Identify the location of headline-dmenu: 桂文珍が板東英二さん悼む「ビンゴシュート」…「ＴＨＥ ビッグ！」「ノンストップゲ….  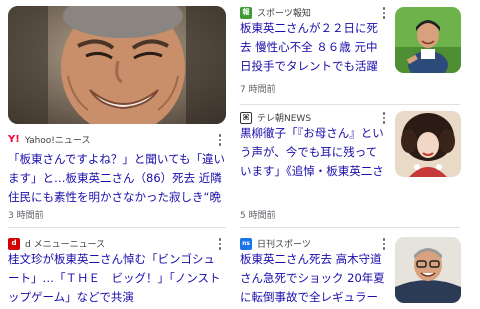
(117, 278).